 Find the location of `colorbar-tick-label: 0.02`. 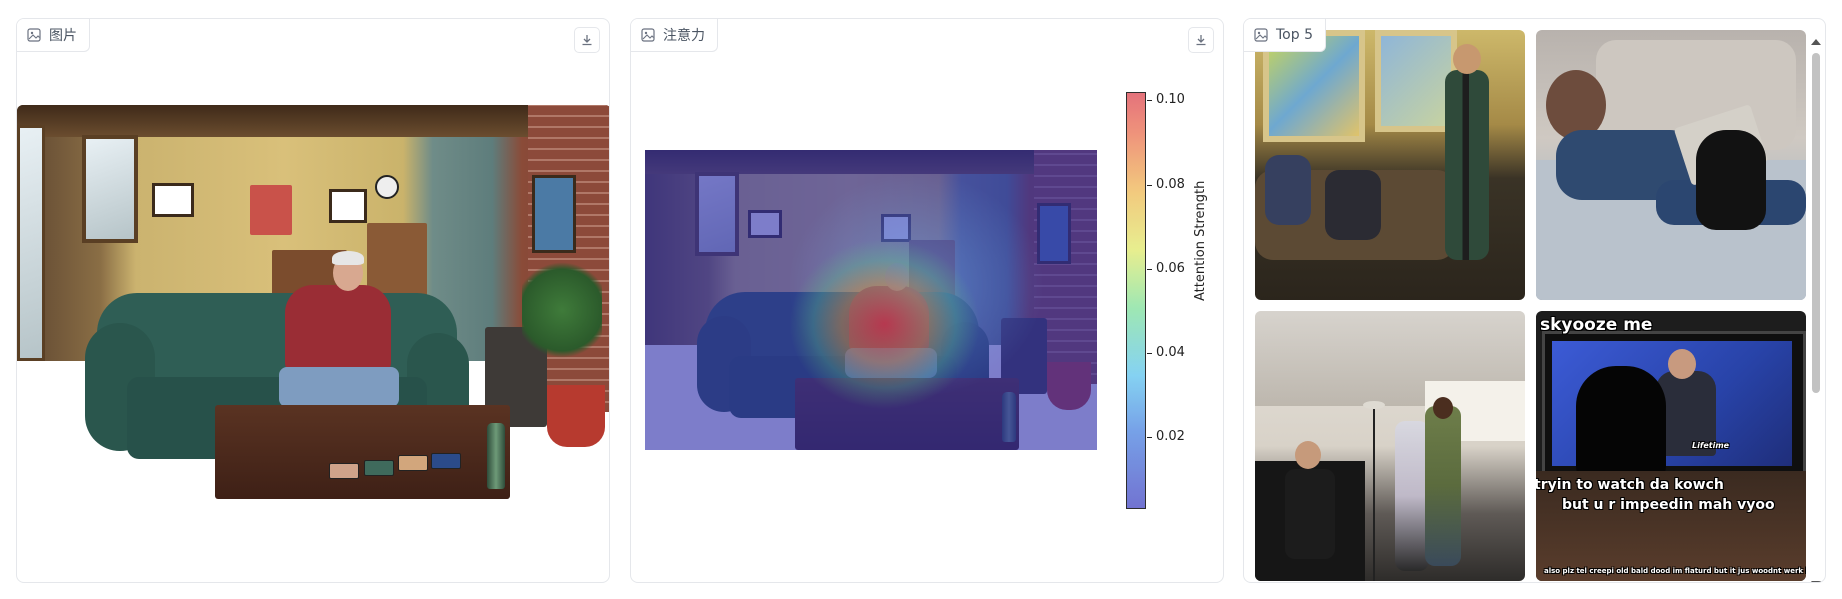

colorbar-tick-label: 0.02 is located at coordinates (1170, 437).